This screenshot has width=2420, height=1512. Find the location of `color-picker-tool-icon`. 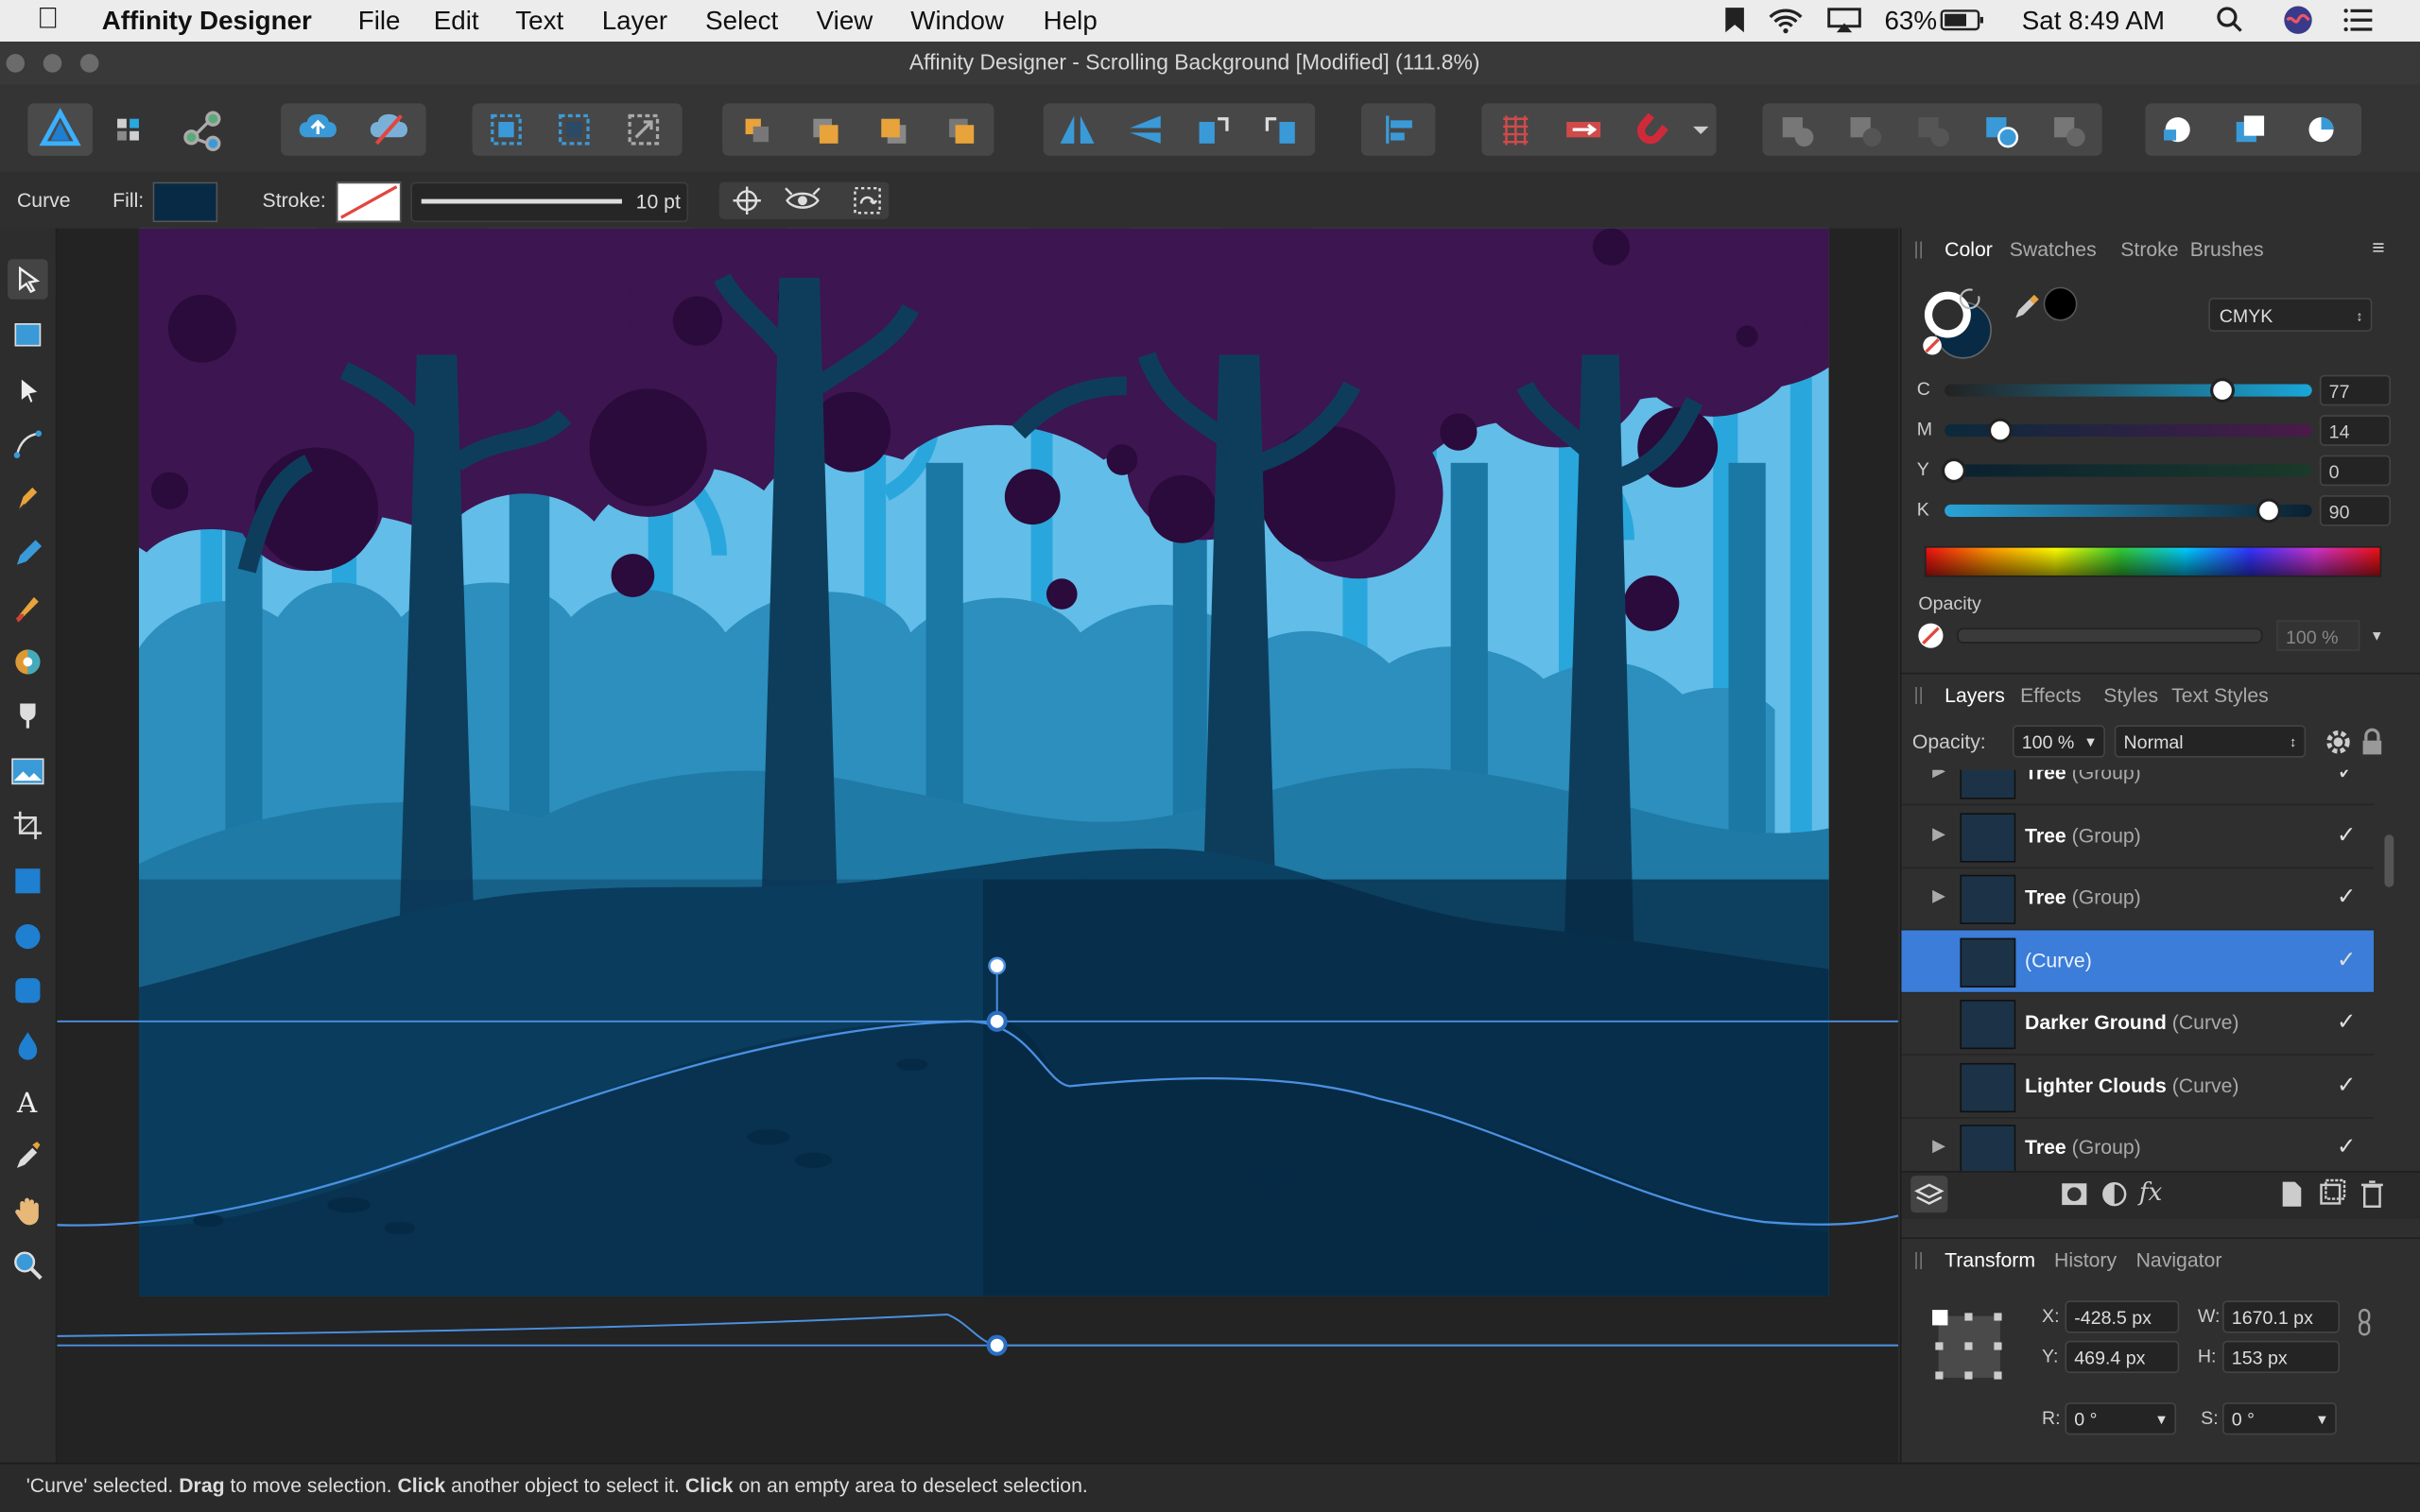

color-picker-tool-icon is located at coordinates (28, 1156).